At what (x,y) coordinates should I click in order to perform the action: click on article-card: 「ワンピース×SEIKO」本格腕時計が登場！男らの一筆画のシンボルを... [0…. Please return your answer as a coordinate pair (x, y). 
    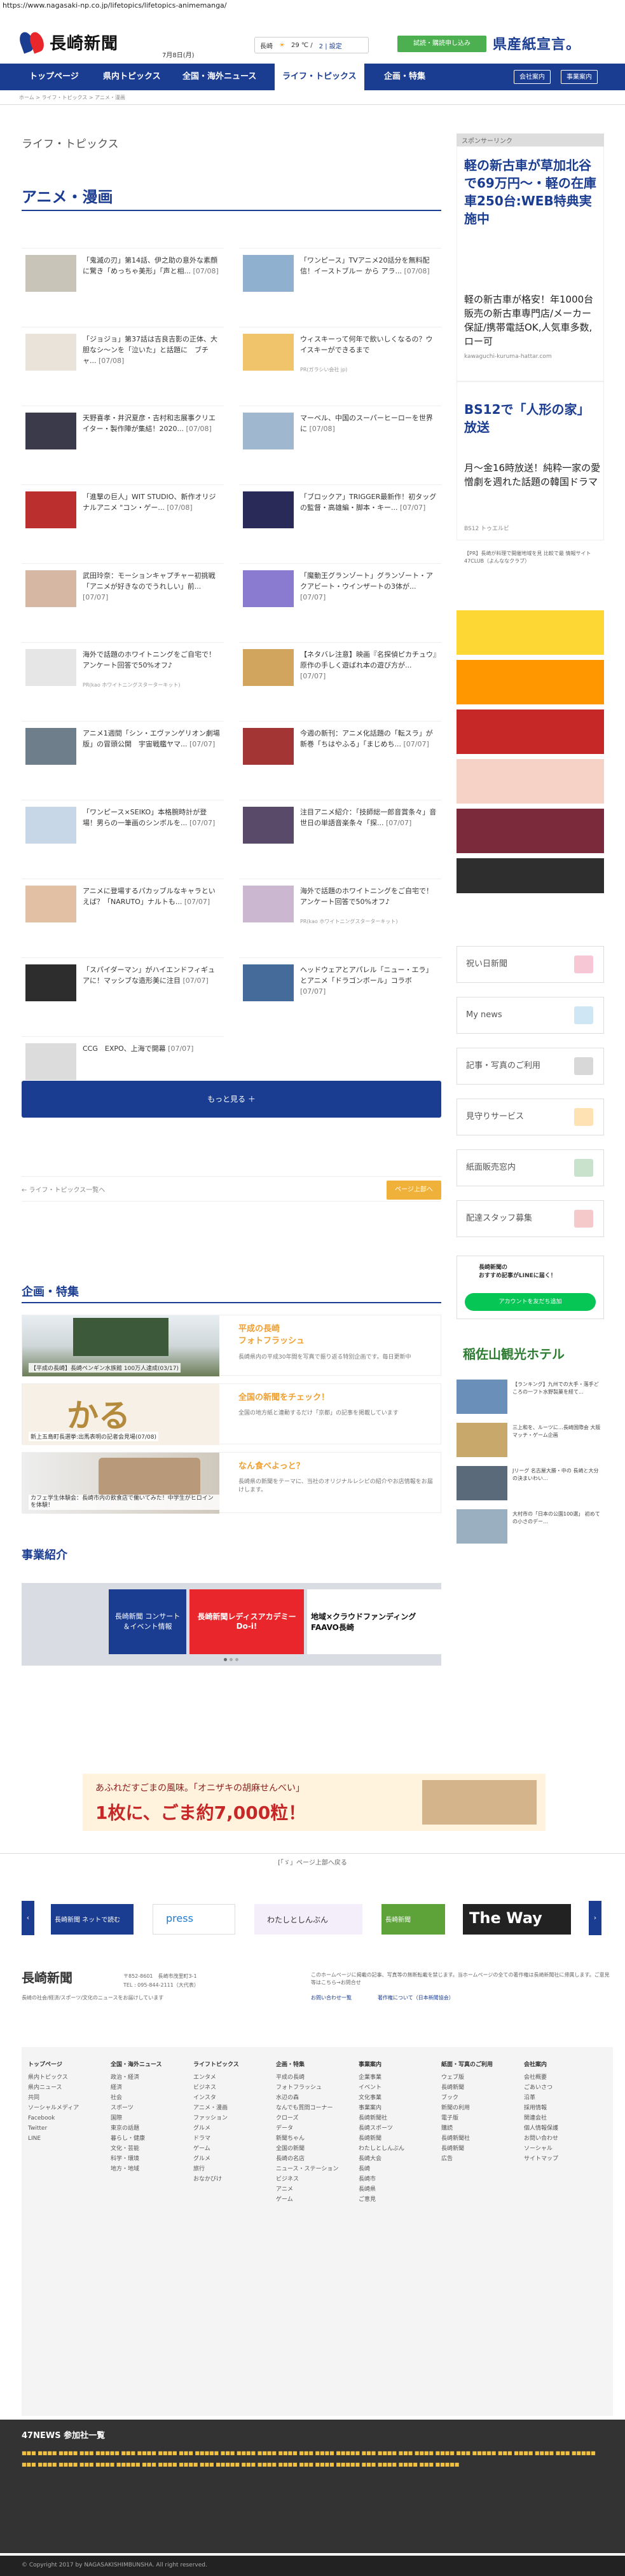
    Looking at the image, I should click on (123, 827).